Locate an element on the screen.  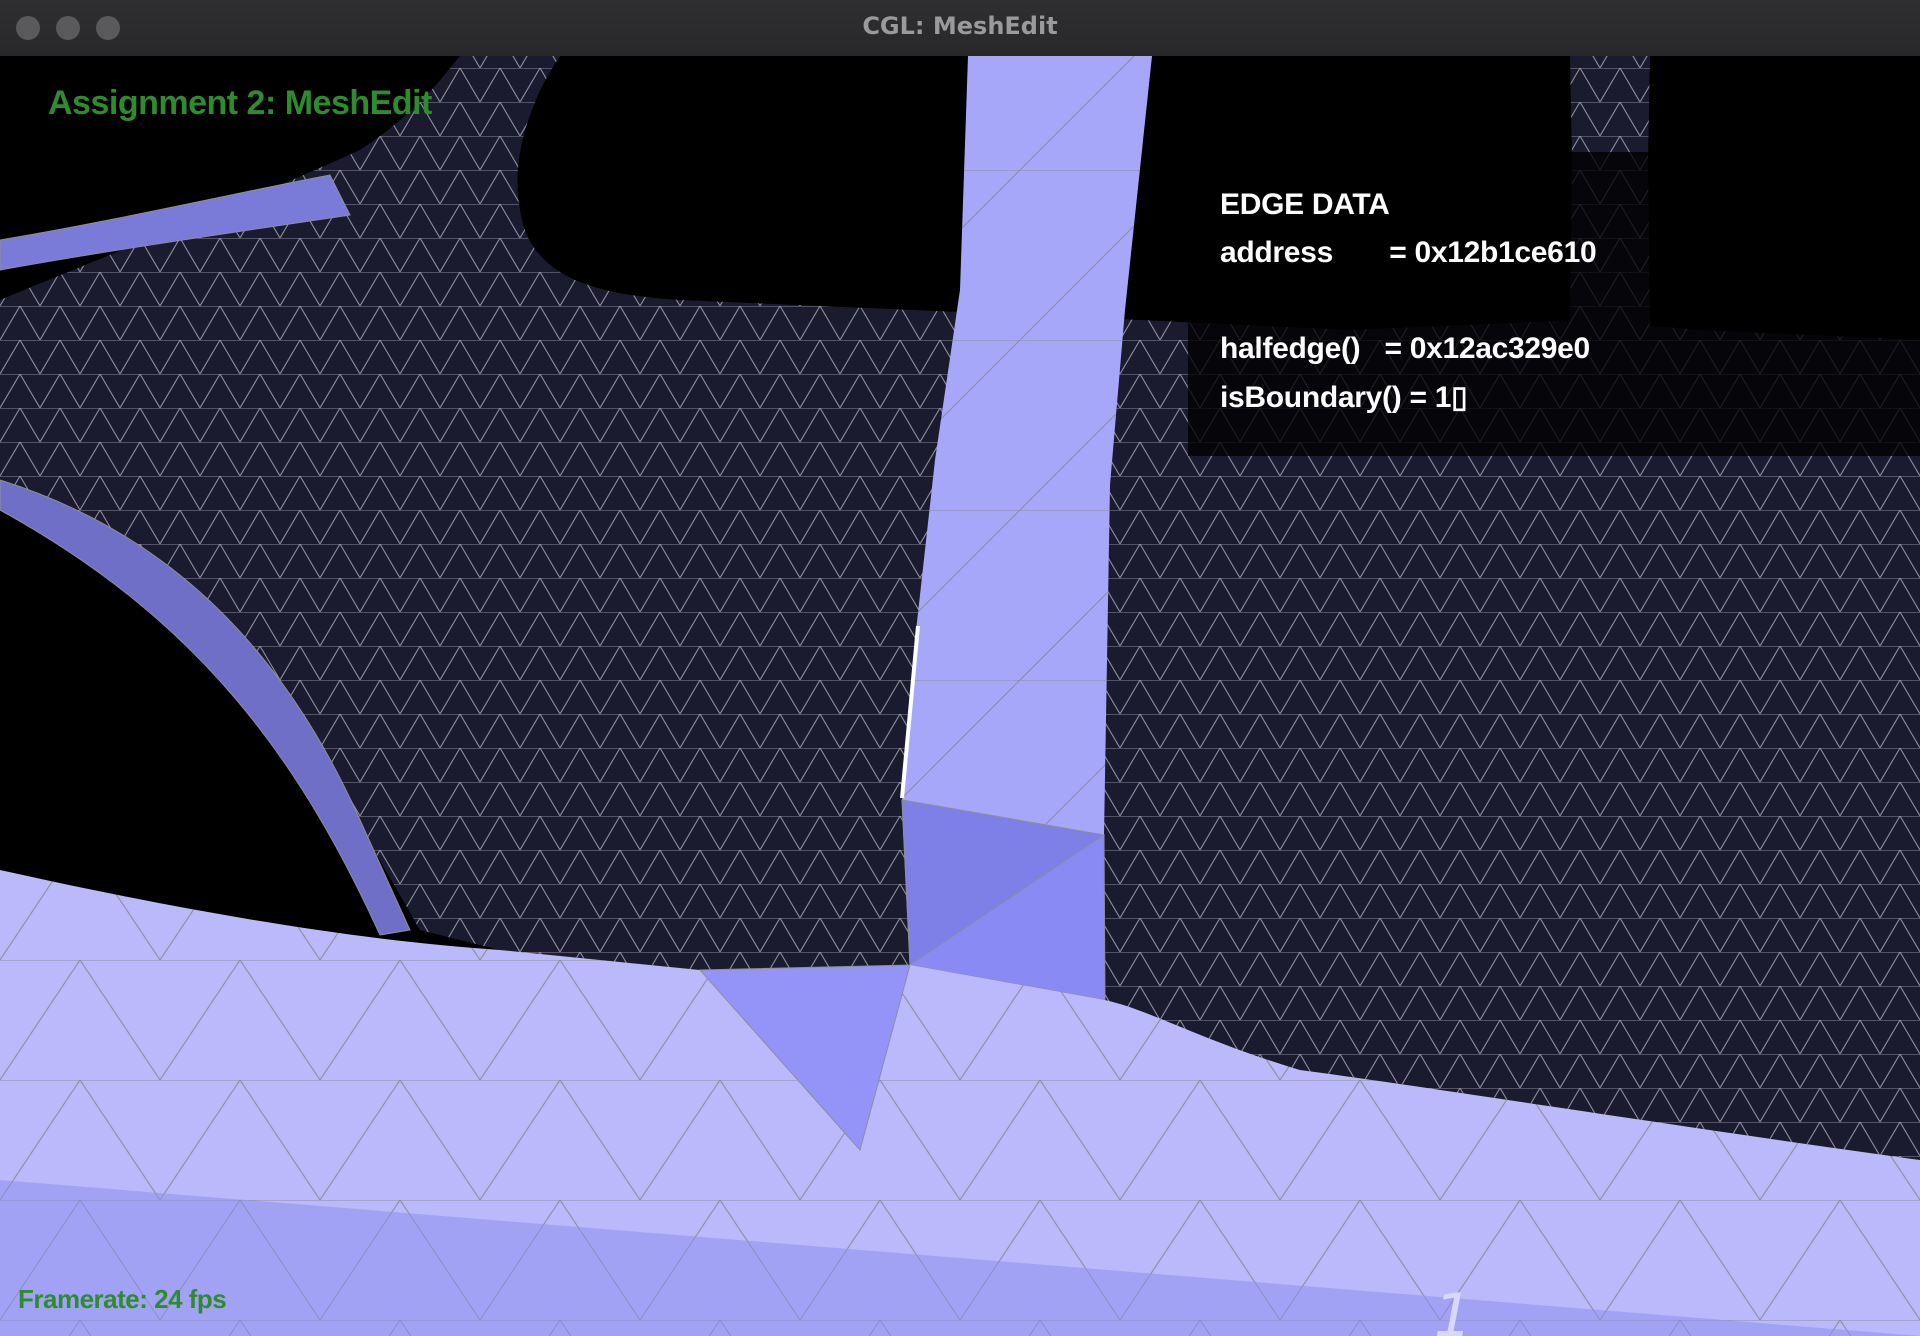
title-bar: CGL: MeshEdit is located at coordinates (960, 28).